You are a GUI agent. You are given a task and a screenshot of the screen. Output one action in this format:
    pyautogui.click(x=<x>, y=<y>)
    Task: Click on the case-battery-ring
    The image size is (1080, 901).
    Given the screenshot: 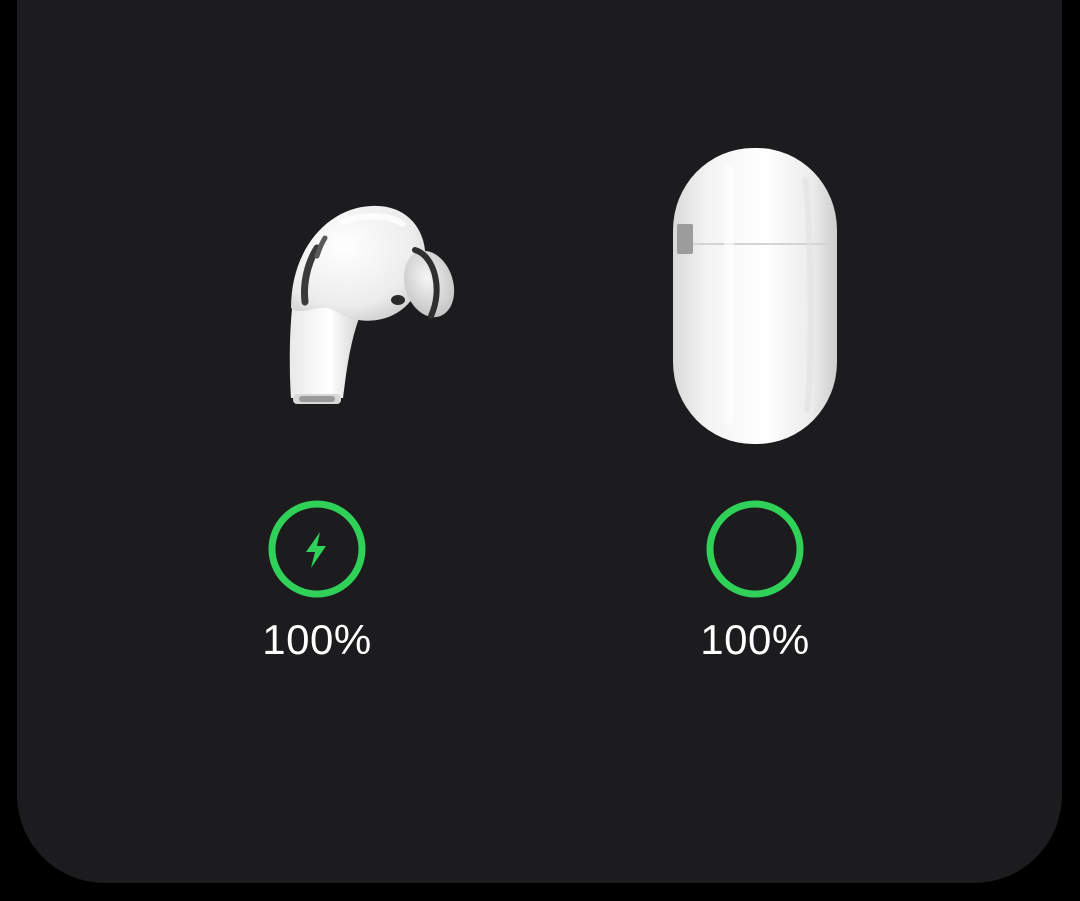 What is the action you would take?
    pyautogui.click(x=755, y=549)
    